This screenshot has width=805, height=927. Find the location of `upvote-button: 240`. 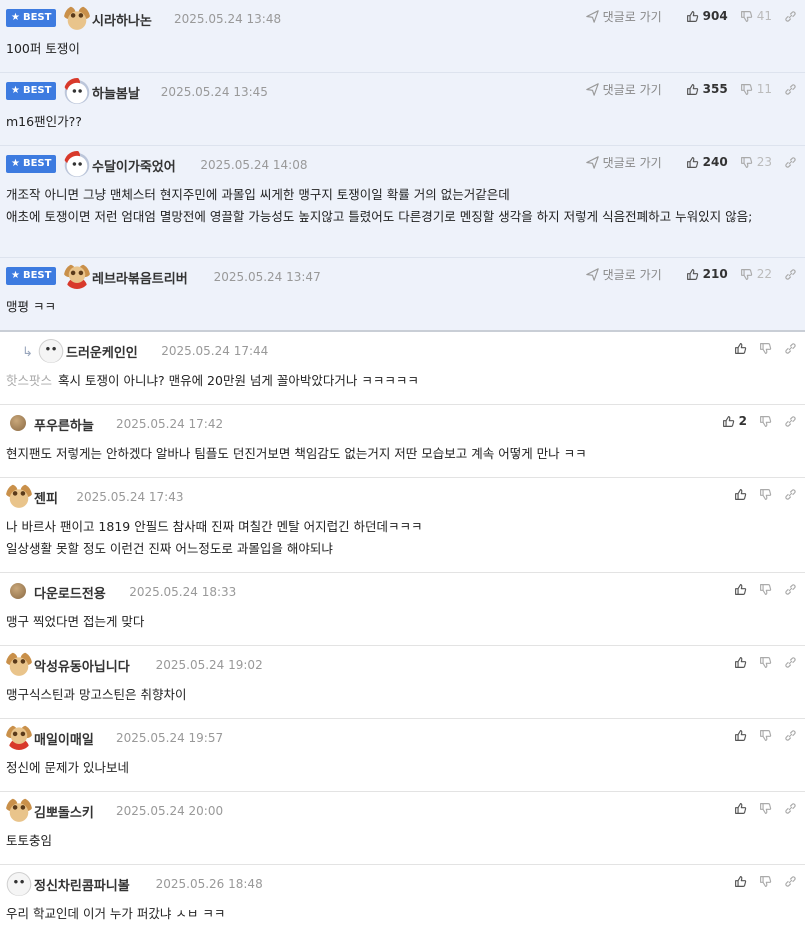

upvote-button: 240 is located at coordinates (707, 162).